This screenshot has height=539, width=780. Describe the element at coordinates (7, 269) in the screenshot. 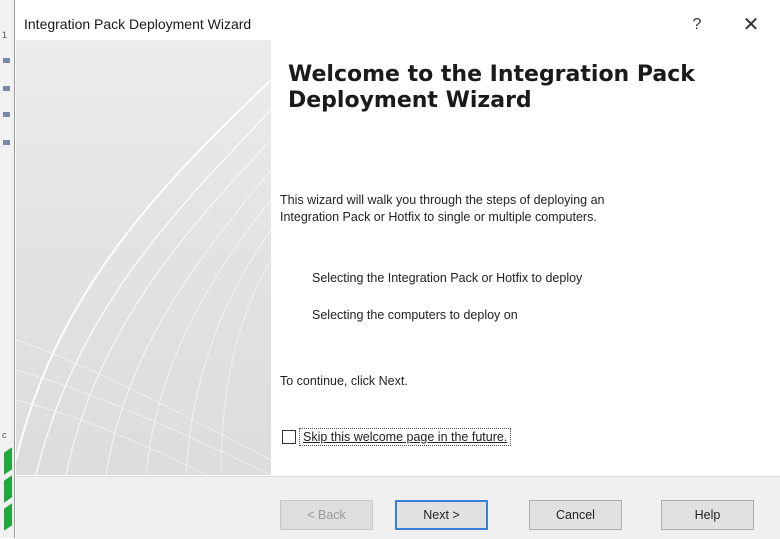

I see `background-app-edge: 1 c` at that location.